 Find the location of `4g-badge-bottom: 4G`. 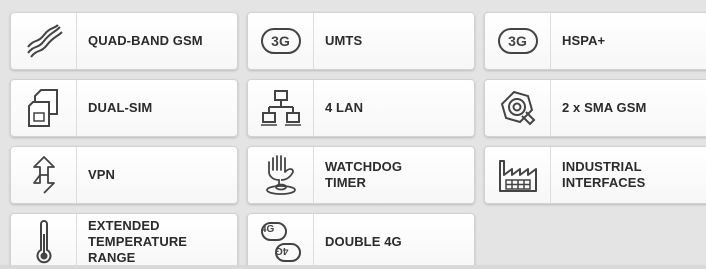

4g-badge-bottom: 4G is located at coordinates (282, 250).